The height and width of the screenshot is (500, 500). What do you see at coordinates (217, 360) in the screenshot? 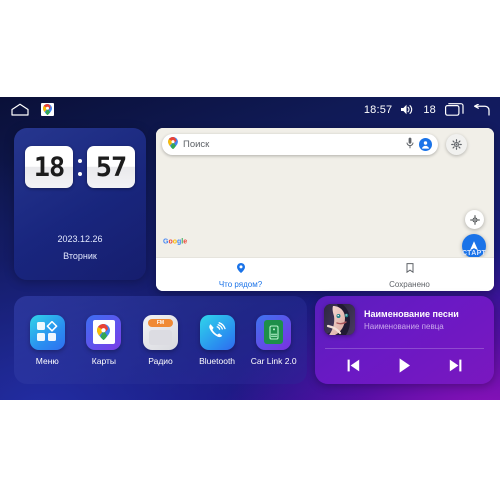
I see `app-label-bluetooth: Bluetooth` at bounding box center [217, 360].